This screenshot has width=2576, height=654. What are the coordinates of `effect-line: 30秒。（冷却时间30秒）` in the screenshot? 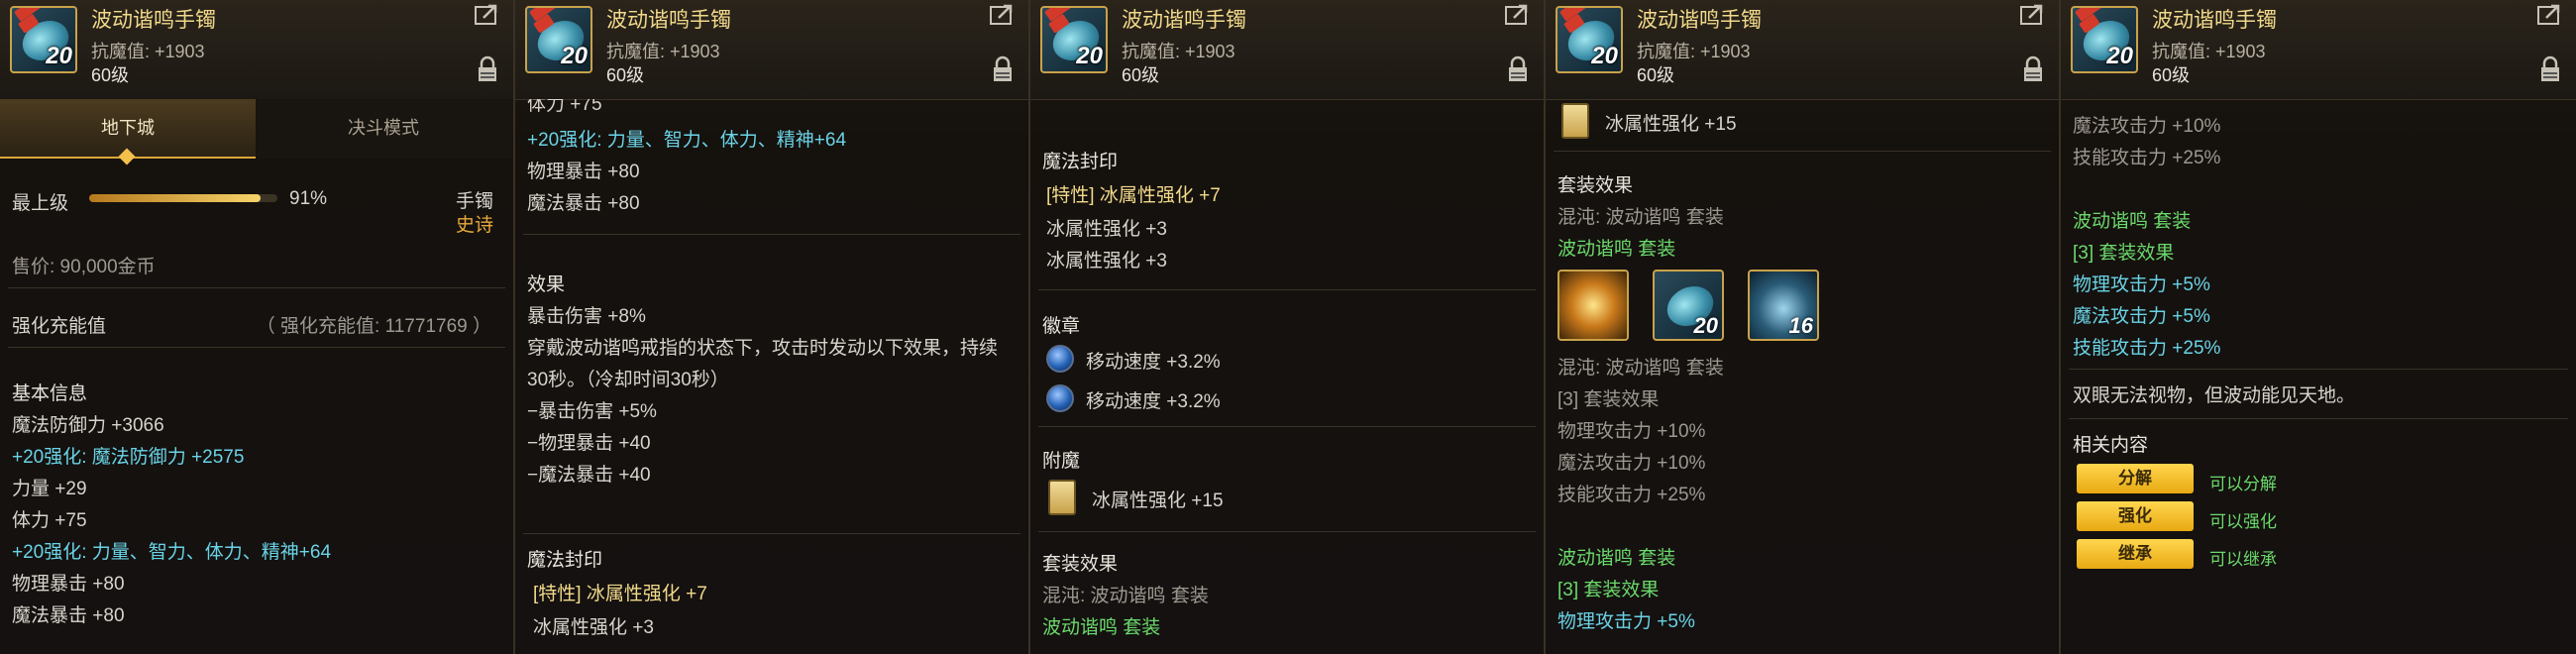 It's located at (628, 380).